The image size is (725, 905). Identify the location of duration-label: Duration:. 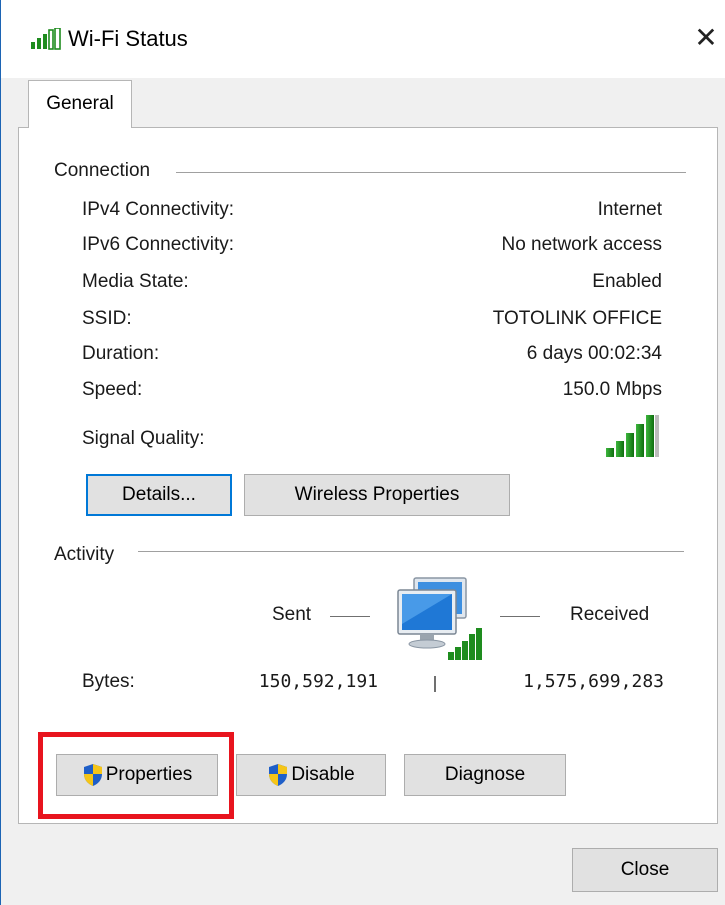
(121, 353).